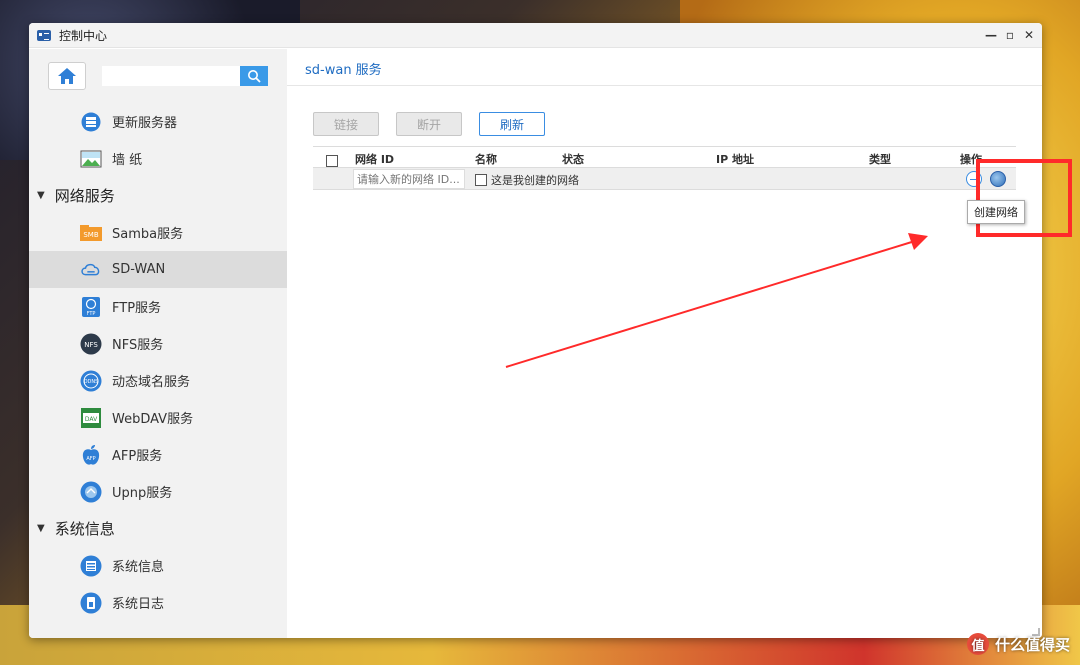  What do you see at coordinates (158, 158) in the screenshot?
I see `sidebar-item-wallpaper: 墙 纸` at bounding box center [158, 158].